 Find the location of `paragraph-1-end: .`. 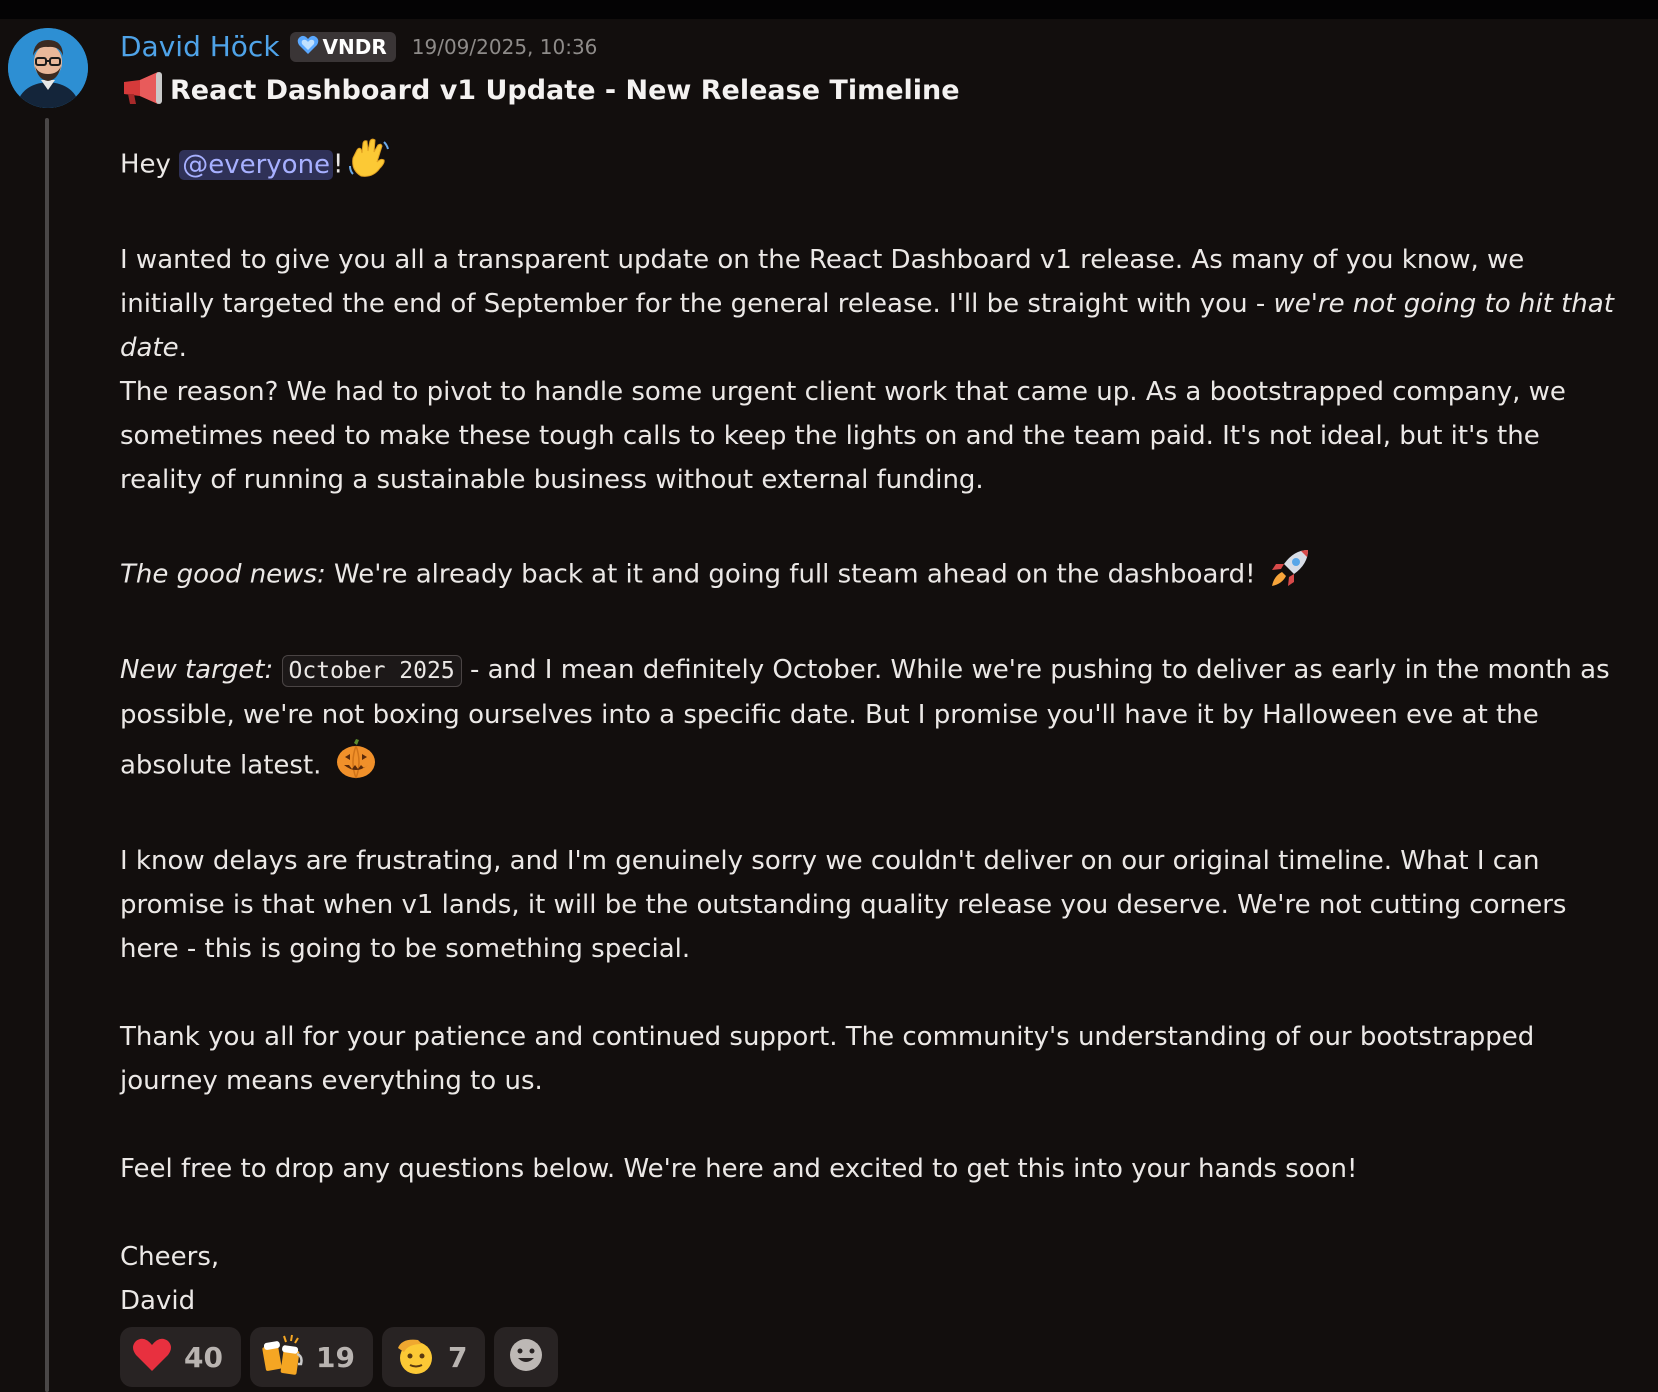

paragraph-1-end: . is located at coordinates (182, 348).